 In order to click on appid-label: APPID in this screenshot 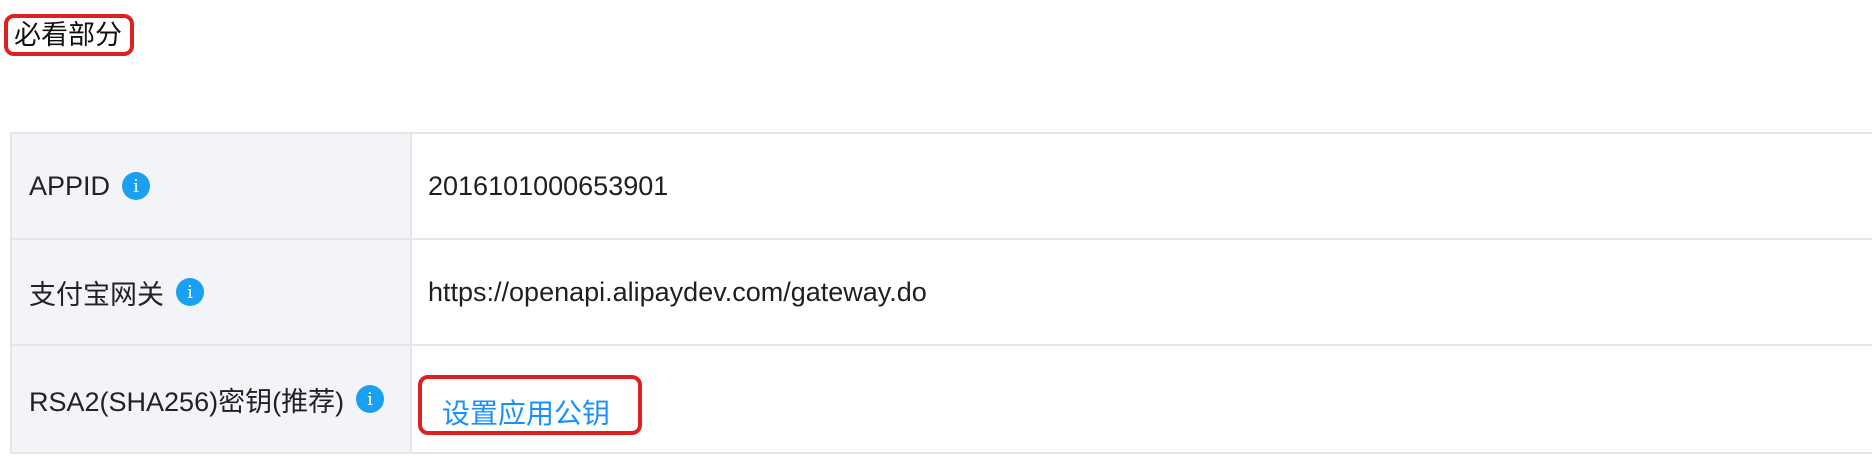, I will do `click(70, 185)`.